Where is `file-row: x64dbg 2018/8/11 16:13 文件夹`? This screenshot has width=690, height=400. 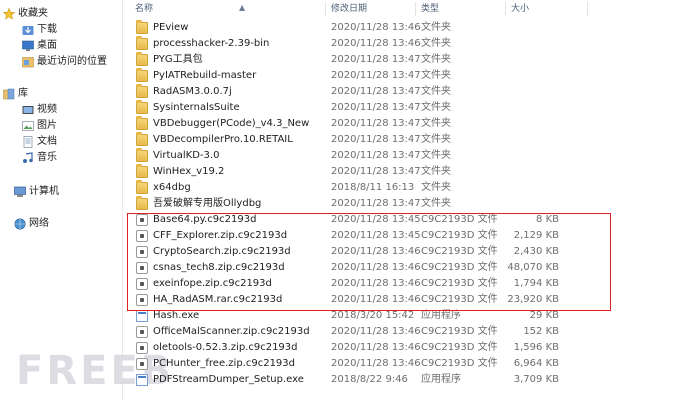
file-row: x64dbg 2018/8/11 16:13 文件夹 is located at coordinates (366, 188).